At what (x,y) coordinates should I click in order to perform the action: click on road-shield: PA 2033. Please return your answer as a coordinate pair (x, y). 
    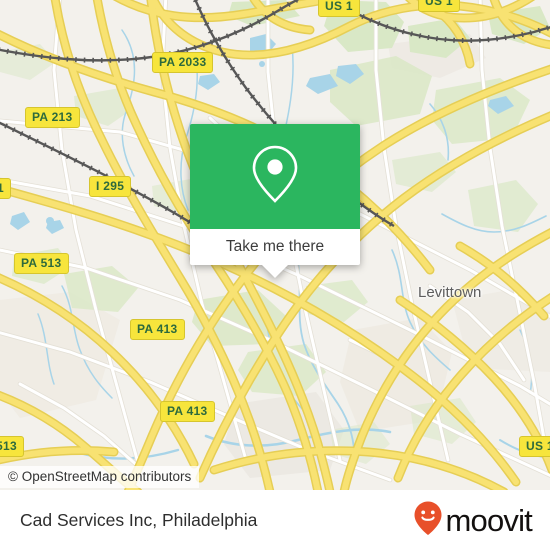
    Looking at the image, I should click on (183, 62).